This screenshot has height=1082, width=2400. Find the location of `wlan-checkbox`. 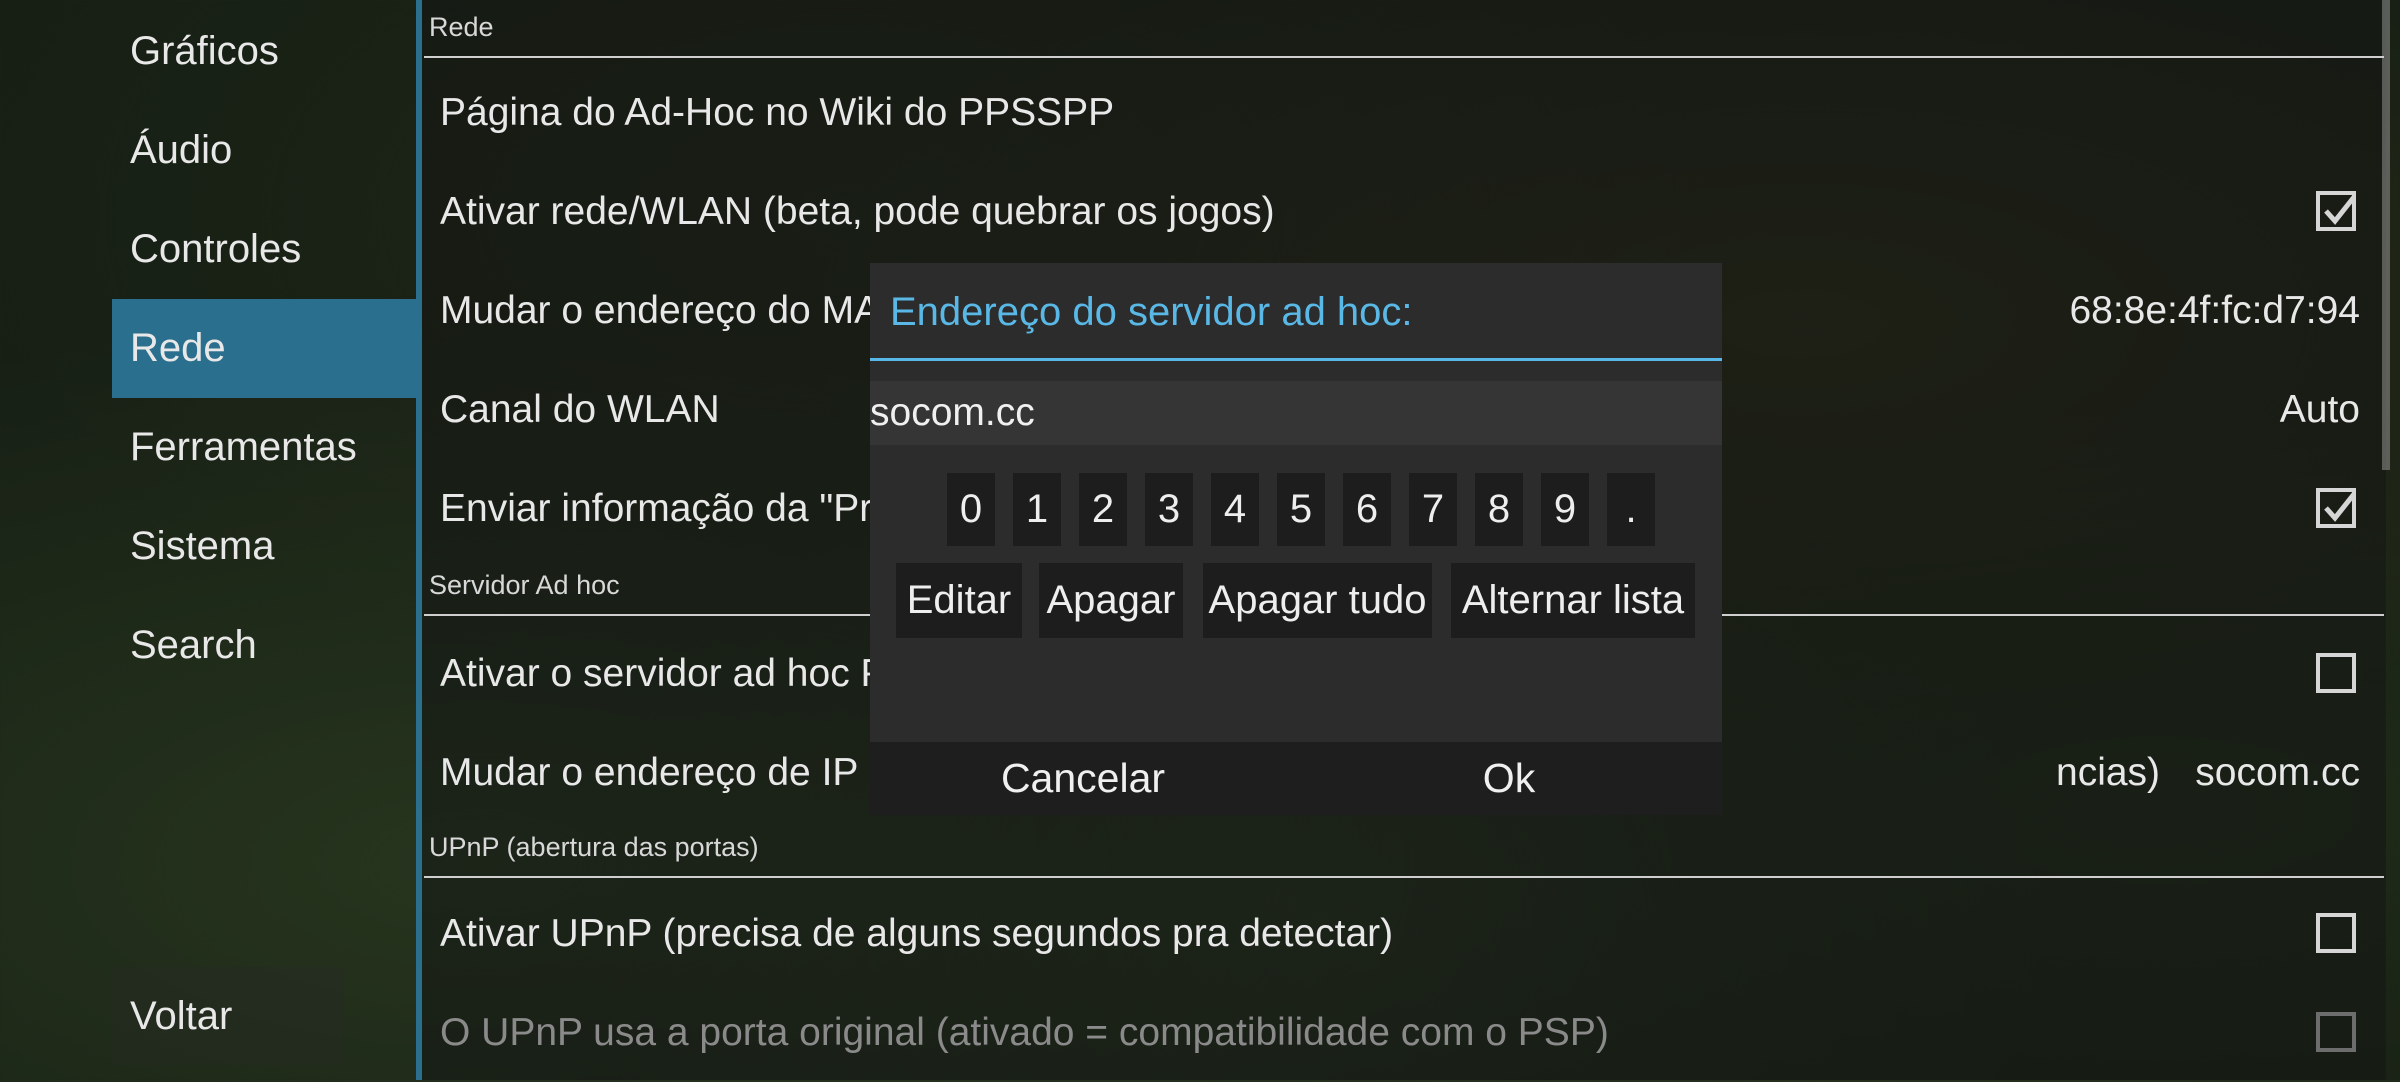

wlan-checkbox is located at coordinates (2336, 211).